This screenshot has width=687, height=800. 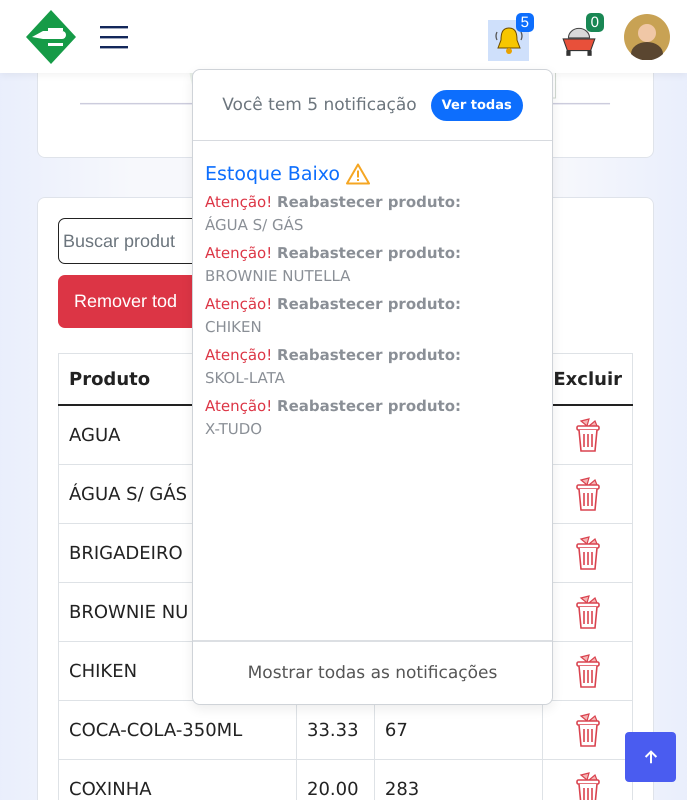 What do you see at coordinates (333, 202) in the screenshot?
I see `notification-text: Atenção! Reabastecer produto:` at bounding box center [333, 202].